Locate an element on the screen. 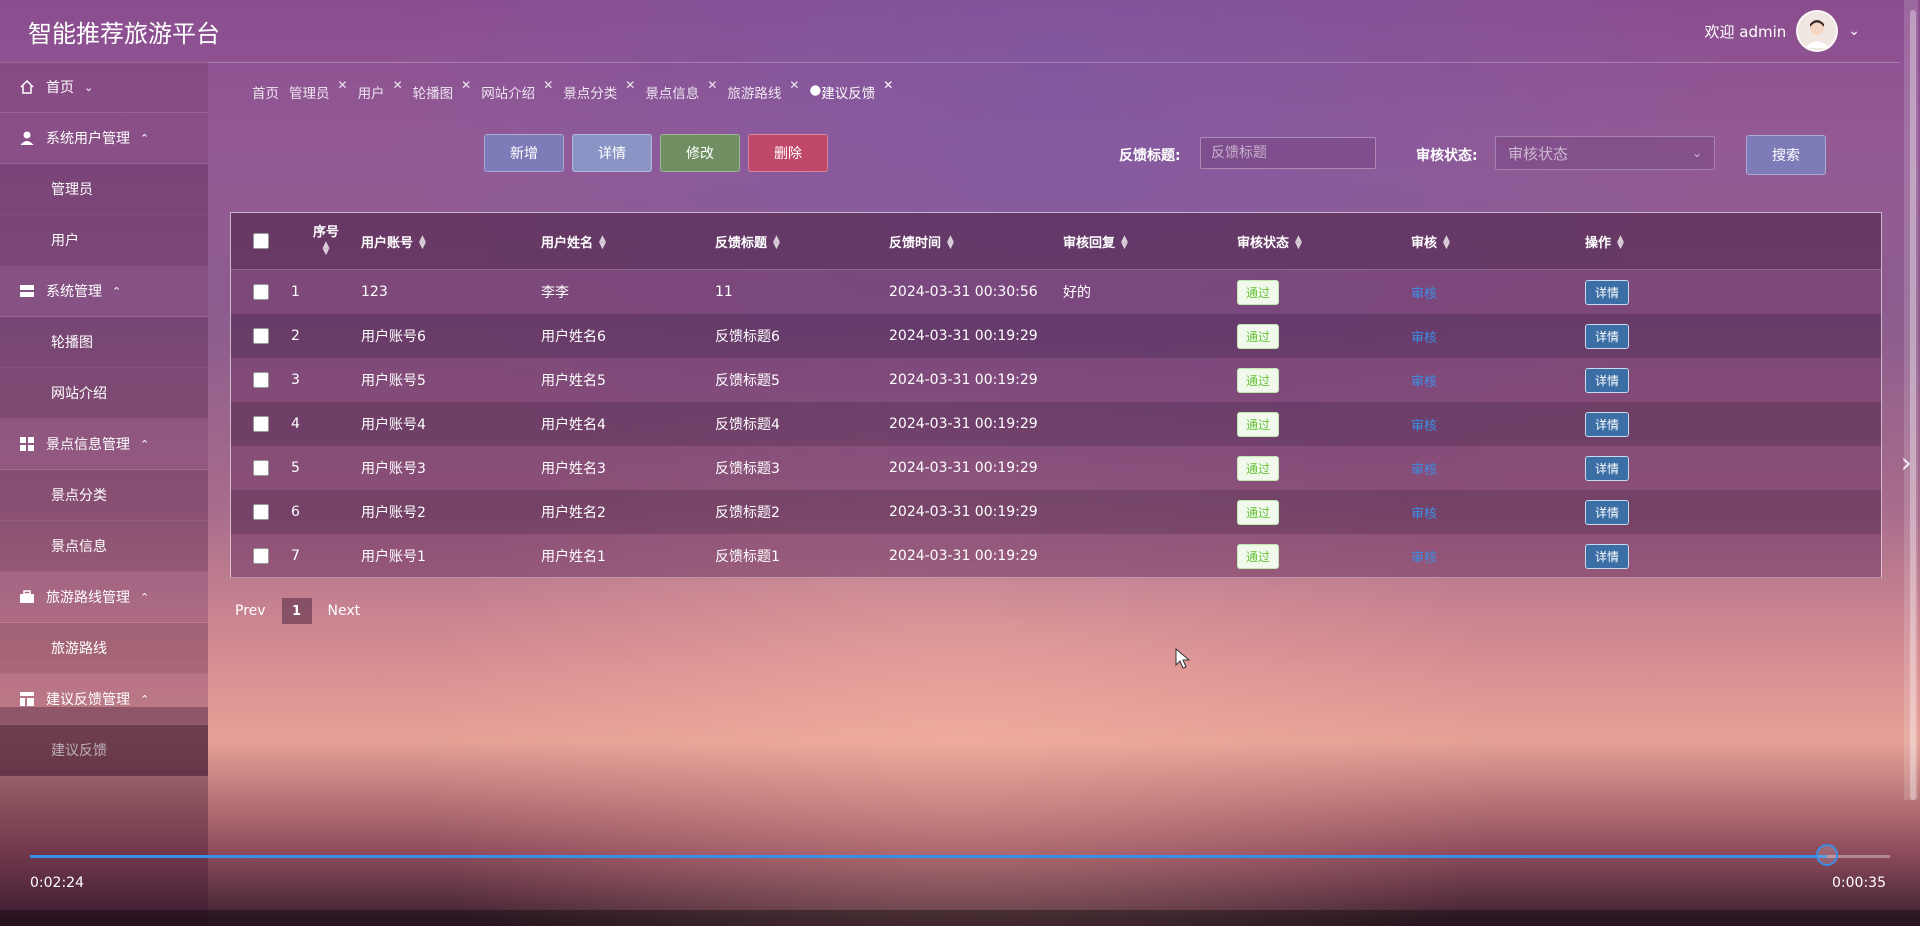 The width and height of the screenshot is (1920, 926). video-remaining-time: 0:00:35 is located at coordinates (1859, 883).